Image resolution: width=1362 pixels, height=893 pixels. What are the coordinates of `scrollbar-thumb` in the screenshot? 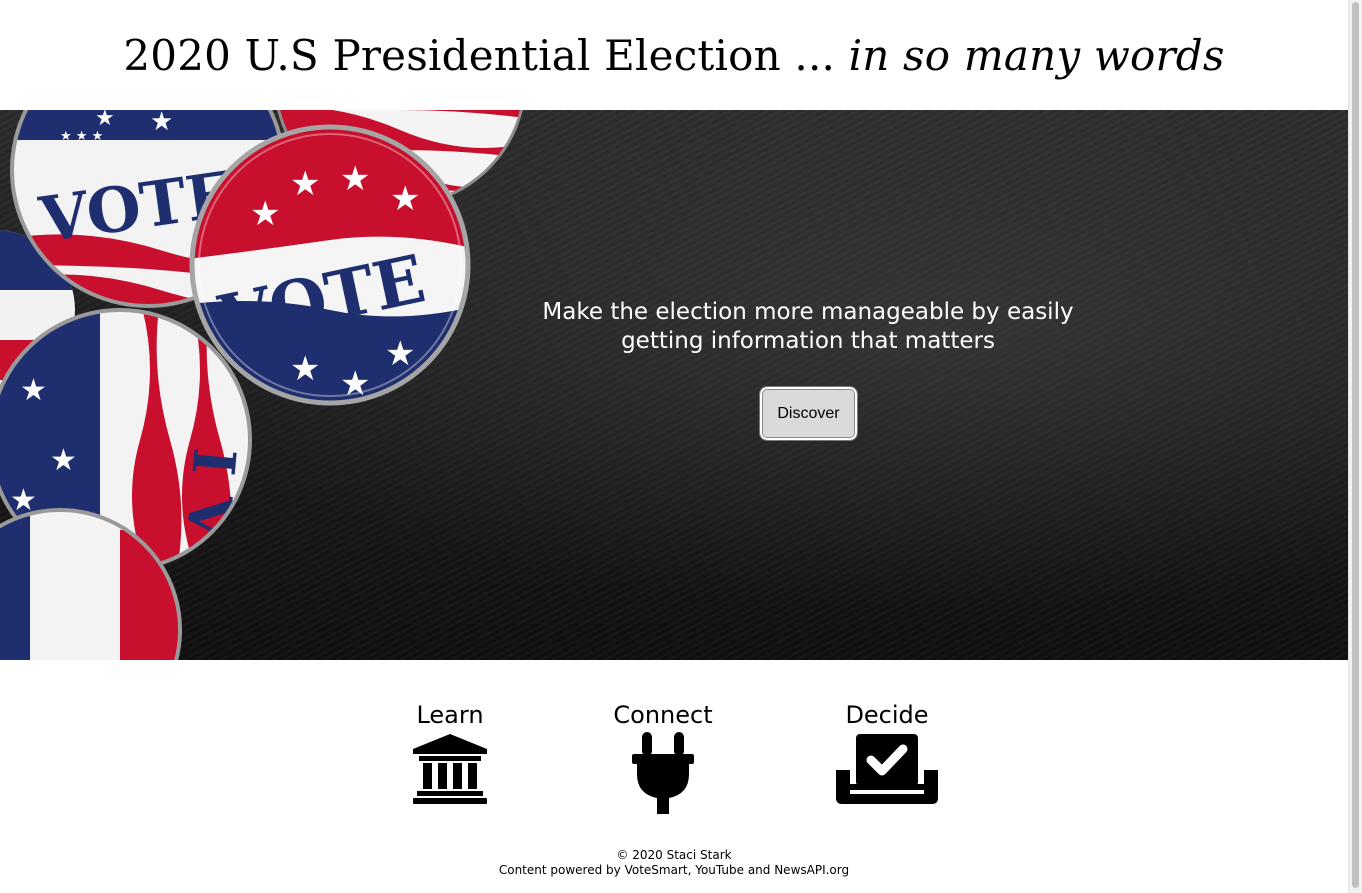 It's located at (1355, 445).